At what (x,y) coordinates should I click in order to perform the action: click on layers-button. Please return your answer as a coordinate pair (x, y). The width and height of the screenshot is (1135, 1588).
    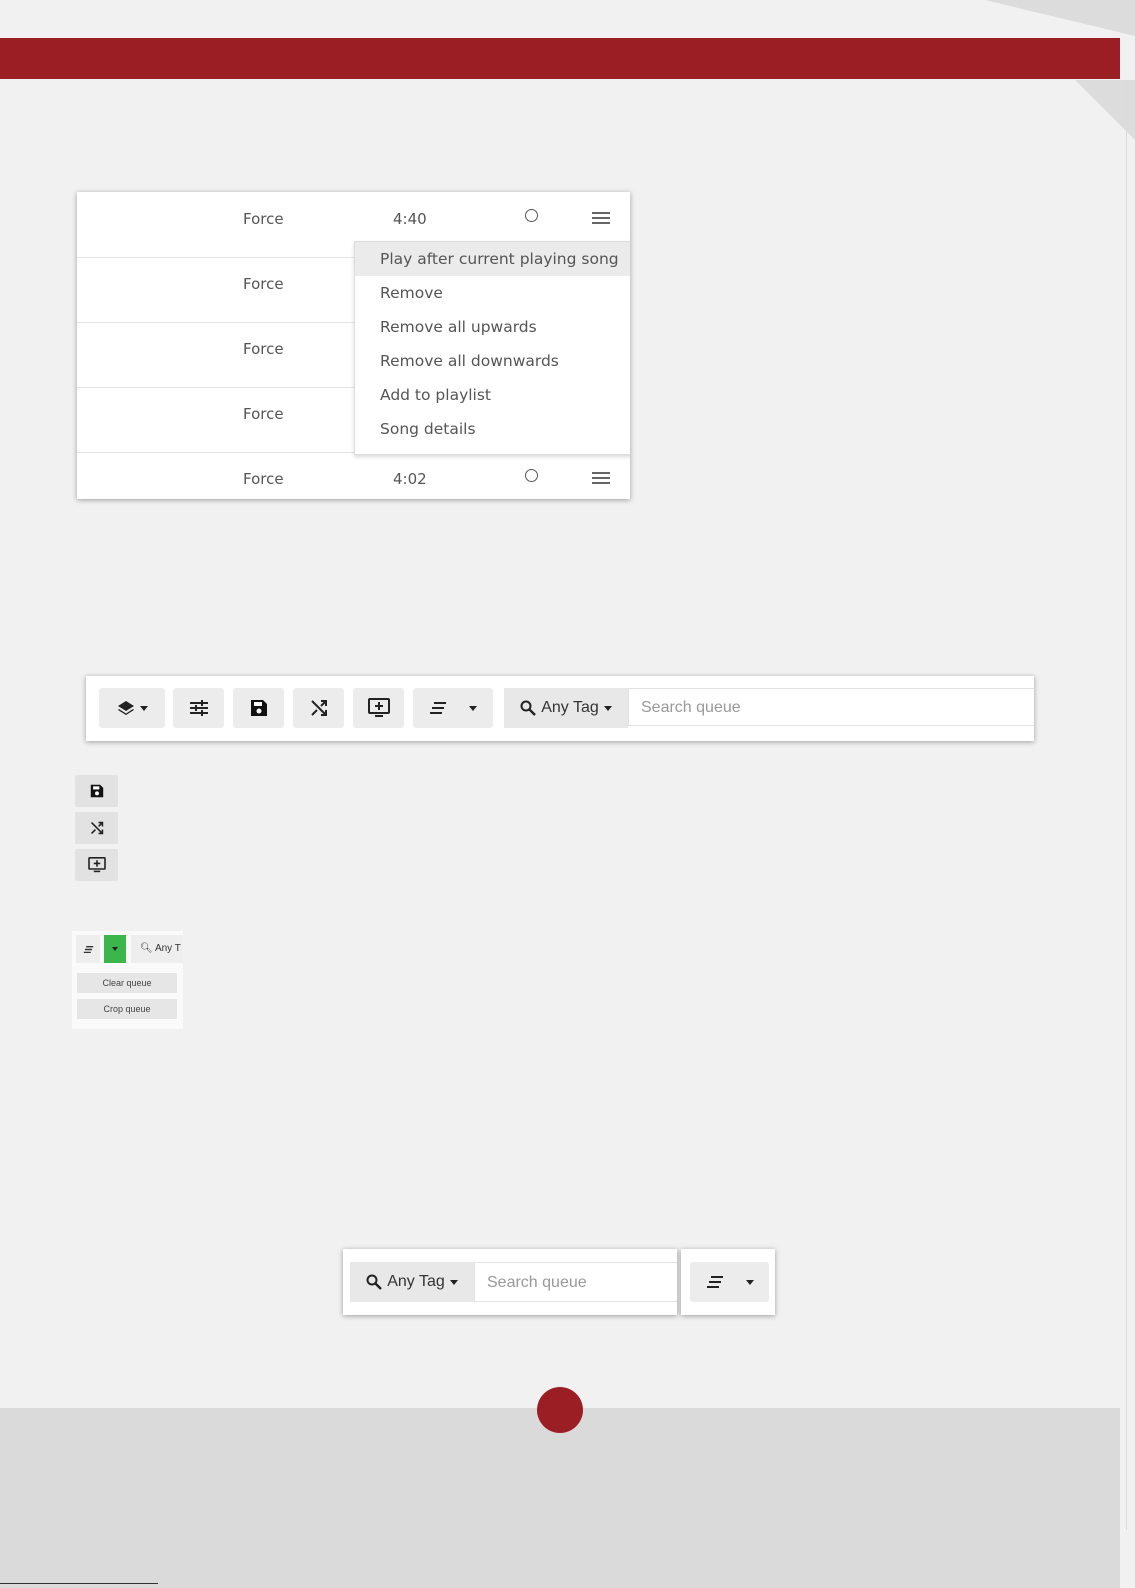
    Looking at the image, I should click on (132, 708).